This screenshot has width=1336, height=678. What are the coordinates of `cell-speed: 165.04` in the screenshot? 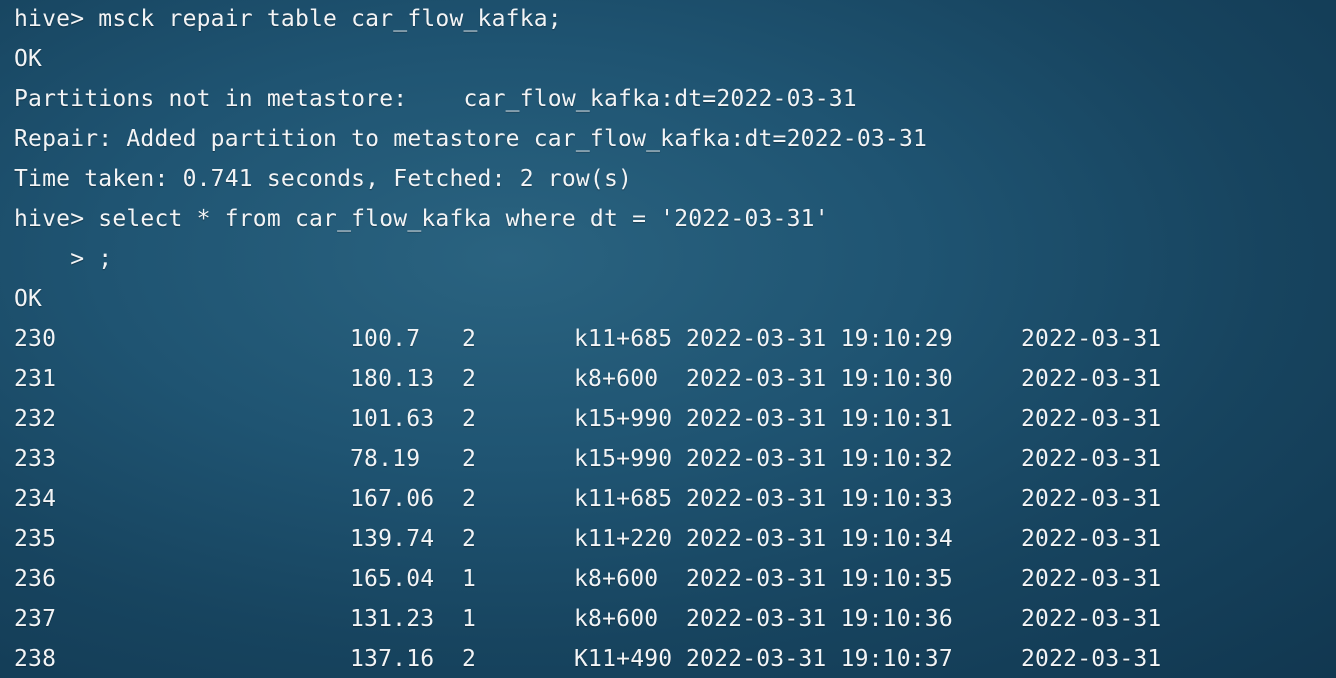 It's located at (392, 579).